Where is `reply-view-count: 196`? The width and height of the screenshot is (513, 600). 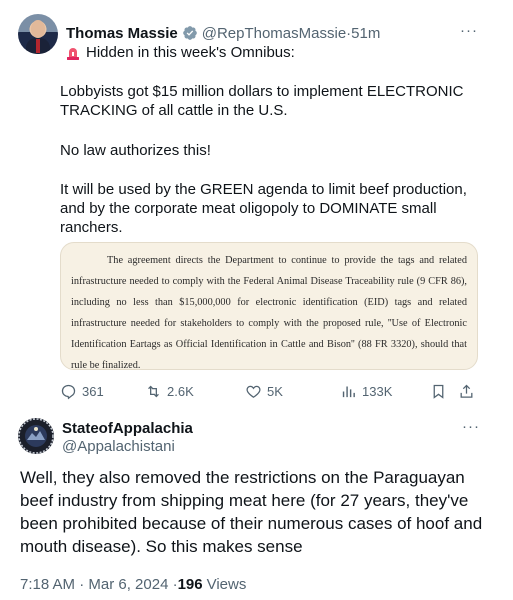
reply-view-count: 196 is located at coordinates (190, 584).